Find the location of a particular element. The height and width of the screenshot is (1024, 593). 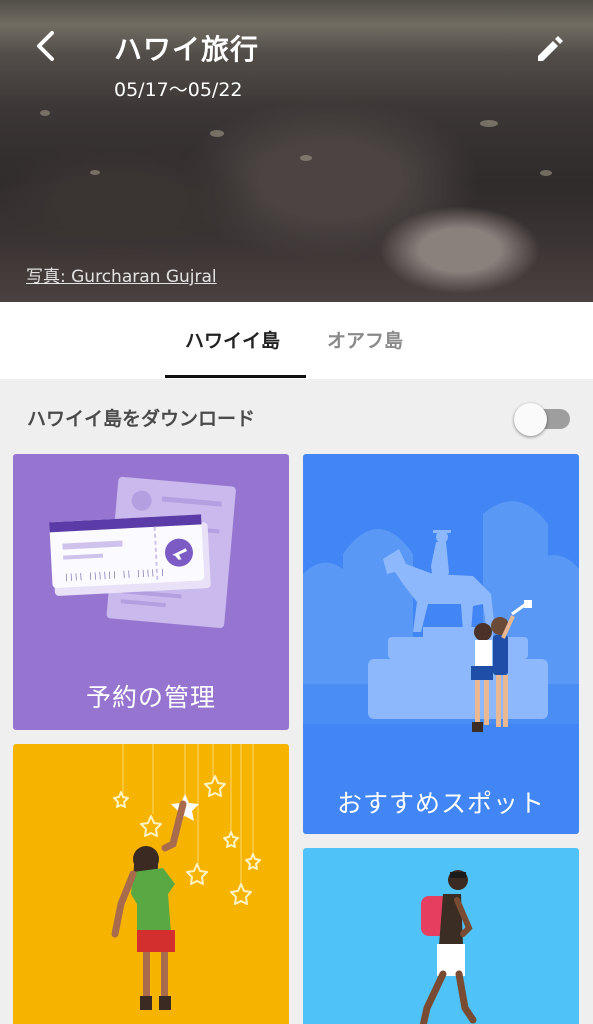

cover-photo-shade is located at coordinates (296, 55).